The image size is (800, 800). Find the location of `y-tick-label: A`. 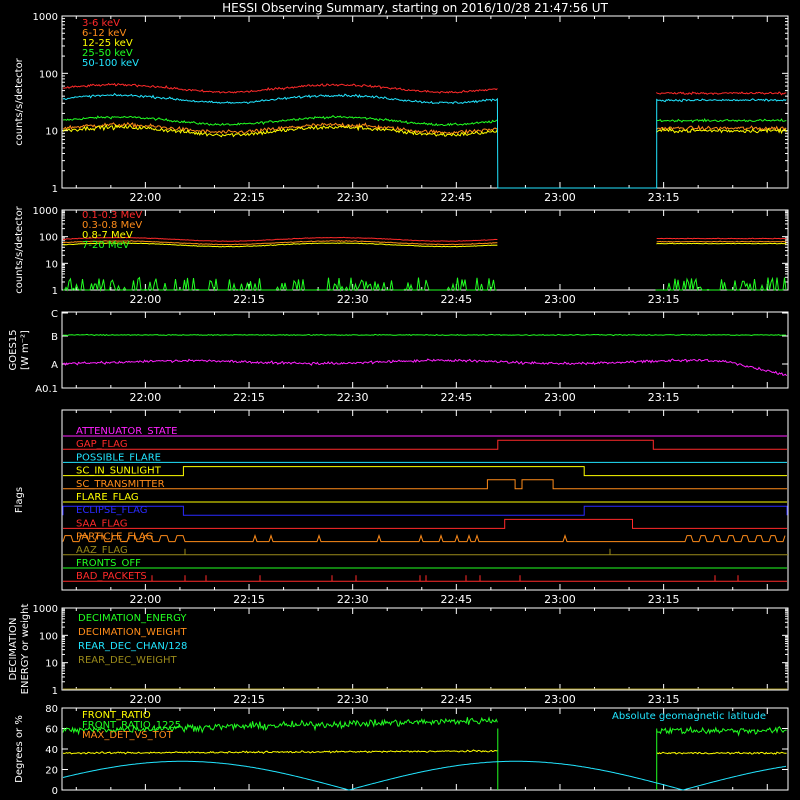

y-tick-label: A is located at coordinates (54, 365).